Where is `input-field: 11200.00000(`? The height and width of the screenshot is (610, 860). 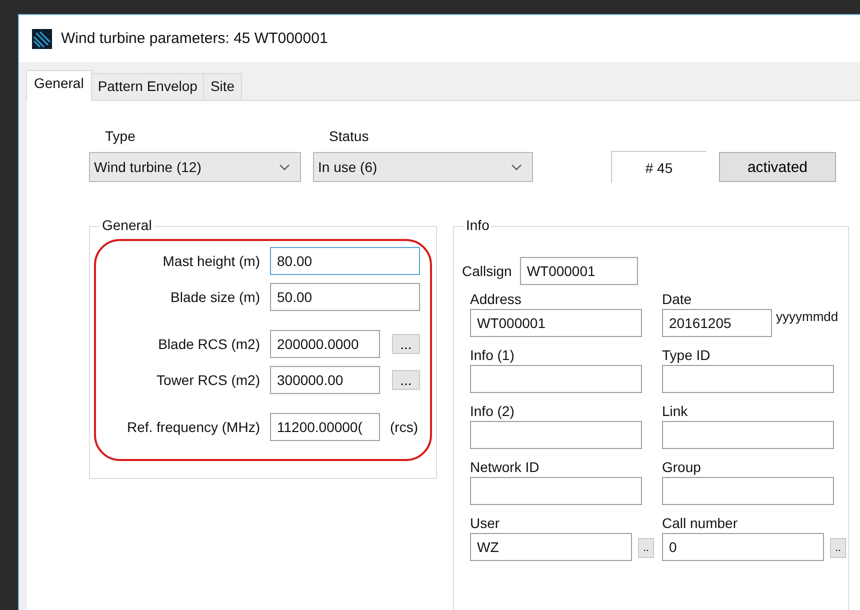 input-field: 11200.00000( is located at coordinates (325, 427).